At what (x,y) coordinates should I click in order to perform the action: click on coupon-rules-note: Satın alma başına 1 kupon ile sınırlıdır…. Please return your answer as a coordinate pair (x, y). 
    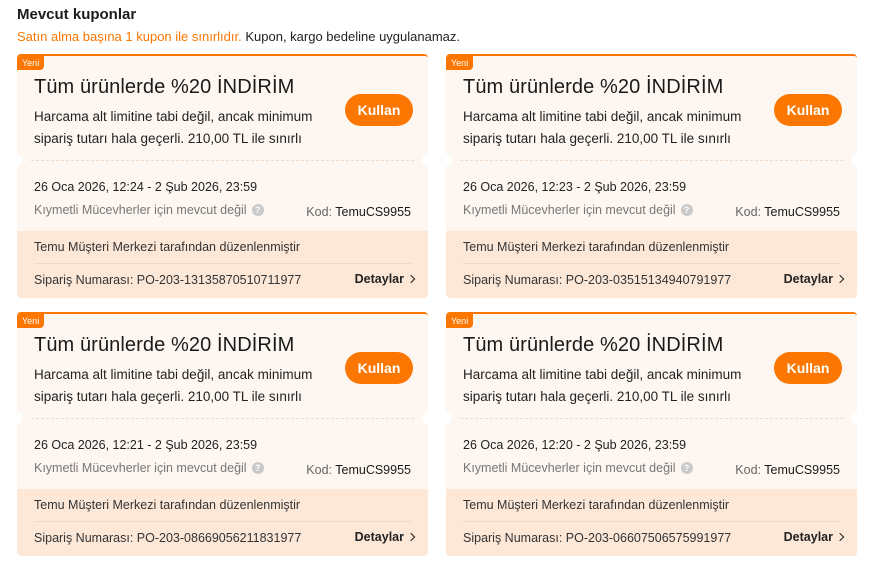
    Looking at the image, I should click on (238, 36).